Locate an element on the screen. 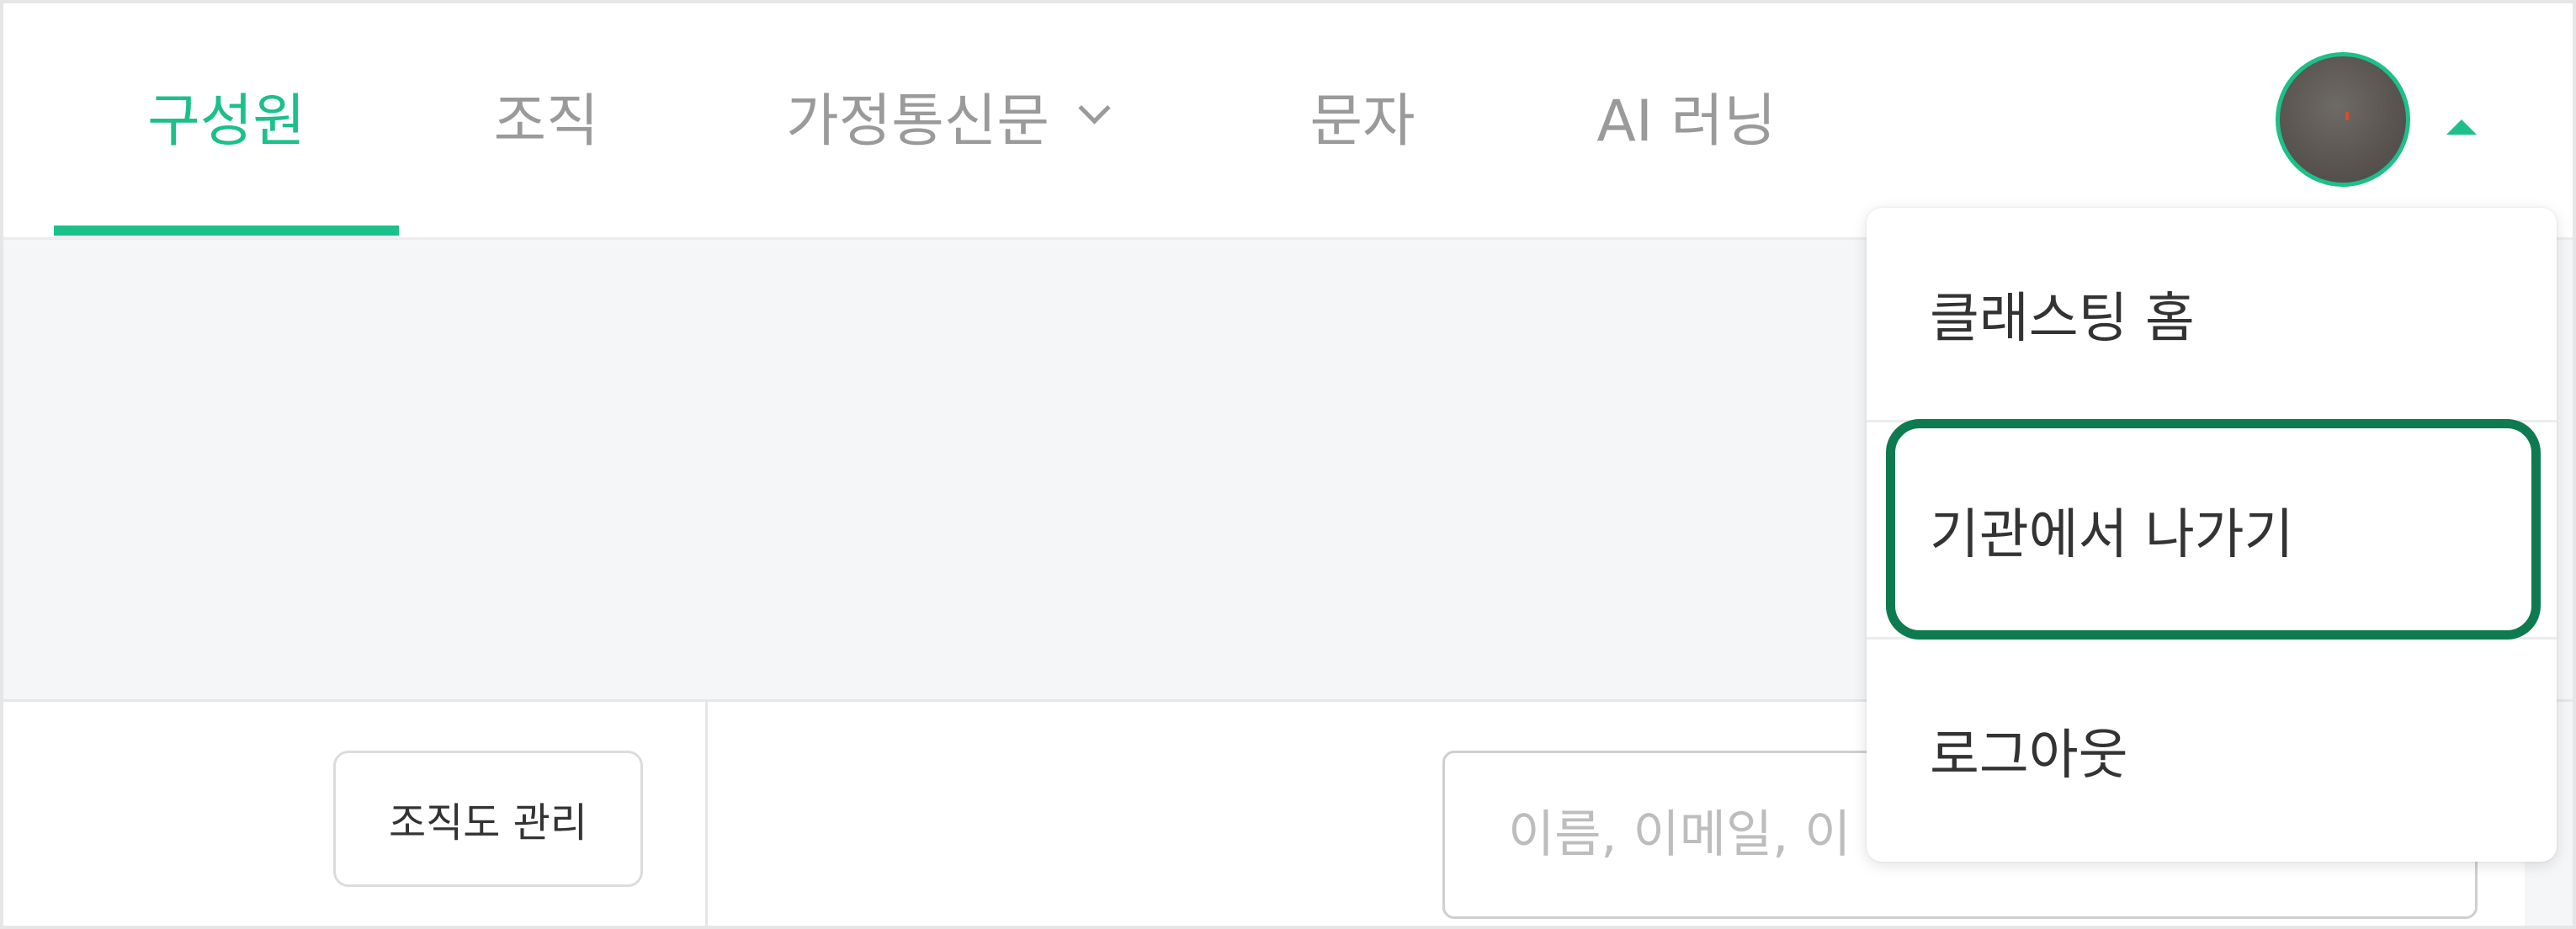  tab-messages-label: 문자 is located at coordinates (1362, 121).